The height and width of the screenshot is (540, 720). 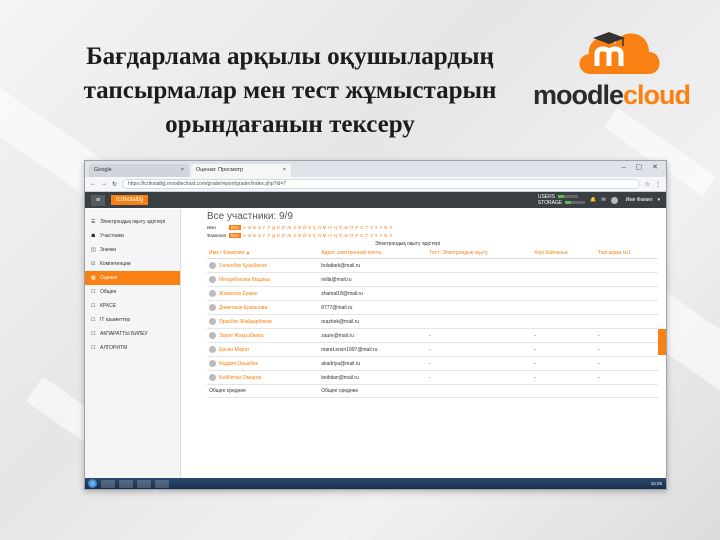 What do you see at coordinates (376, 235) in the screenshot?
I see `filter-letter: Ұ` at bounding box center [376, 235].